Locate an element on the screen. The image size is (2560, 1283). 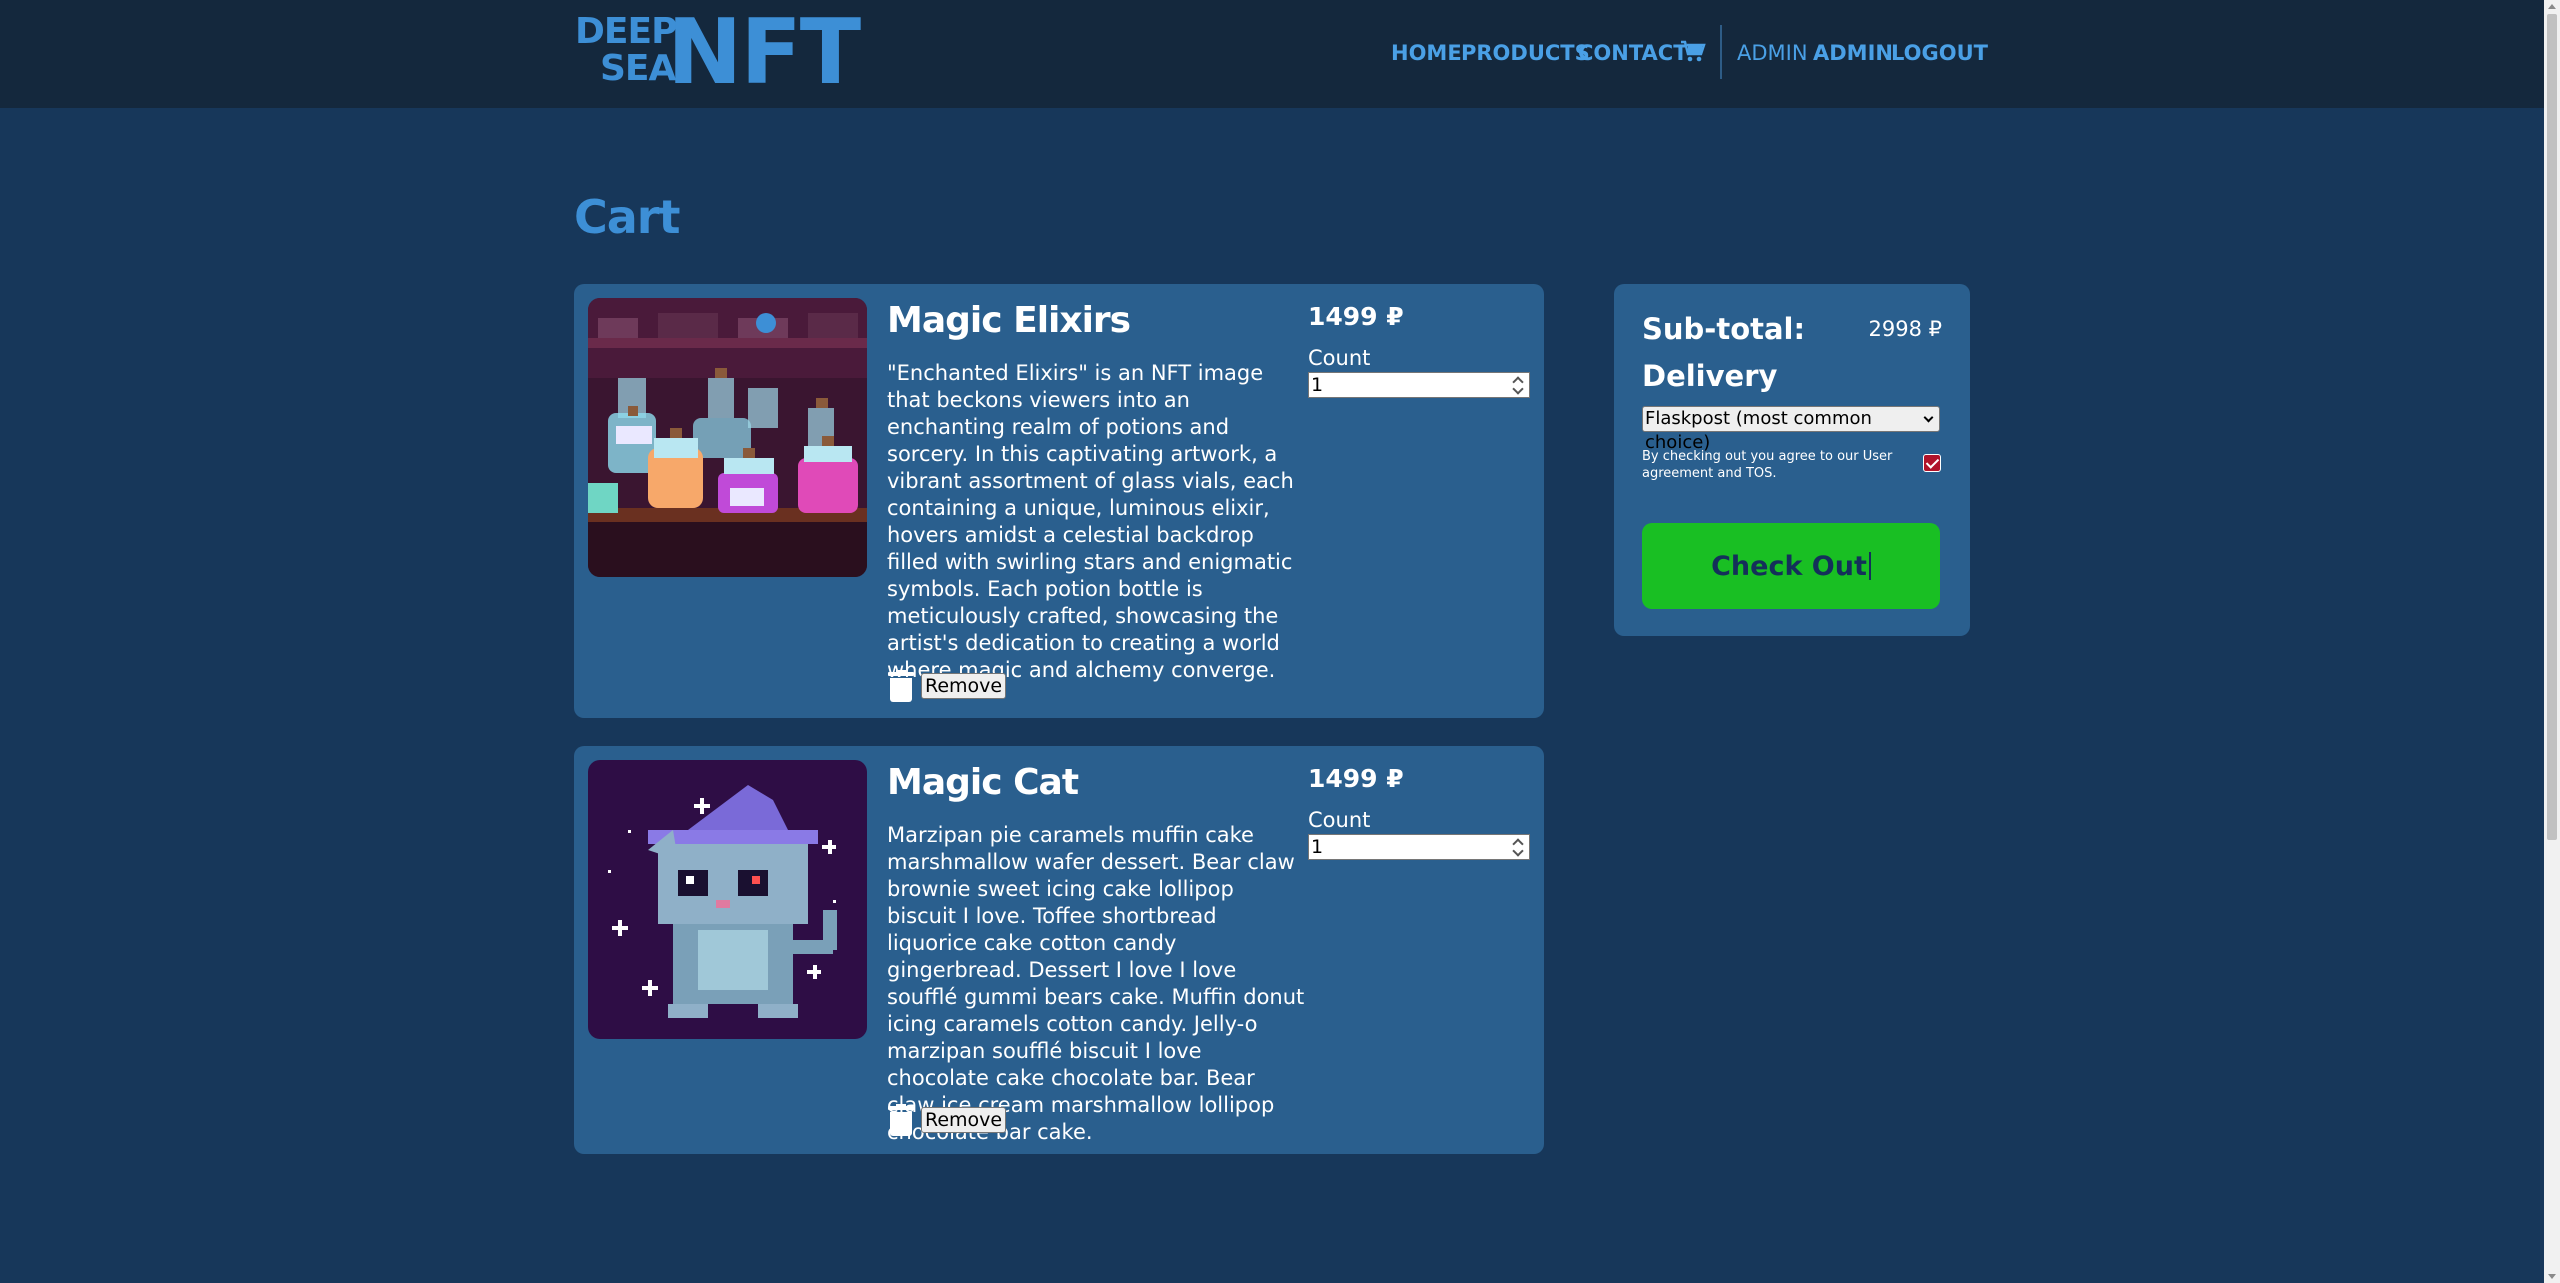
text-caret is located at coordinates (1869, 566).